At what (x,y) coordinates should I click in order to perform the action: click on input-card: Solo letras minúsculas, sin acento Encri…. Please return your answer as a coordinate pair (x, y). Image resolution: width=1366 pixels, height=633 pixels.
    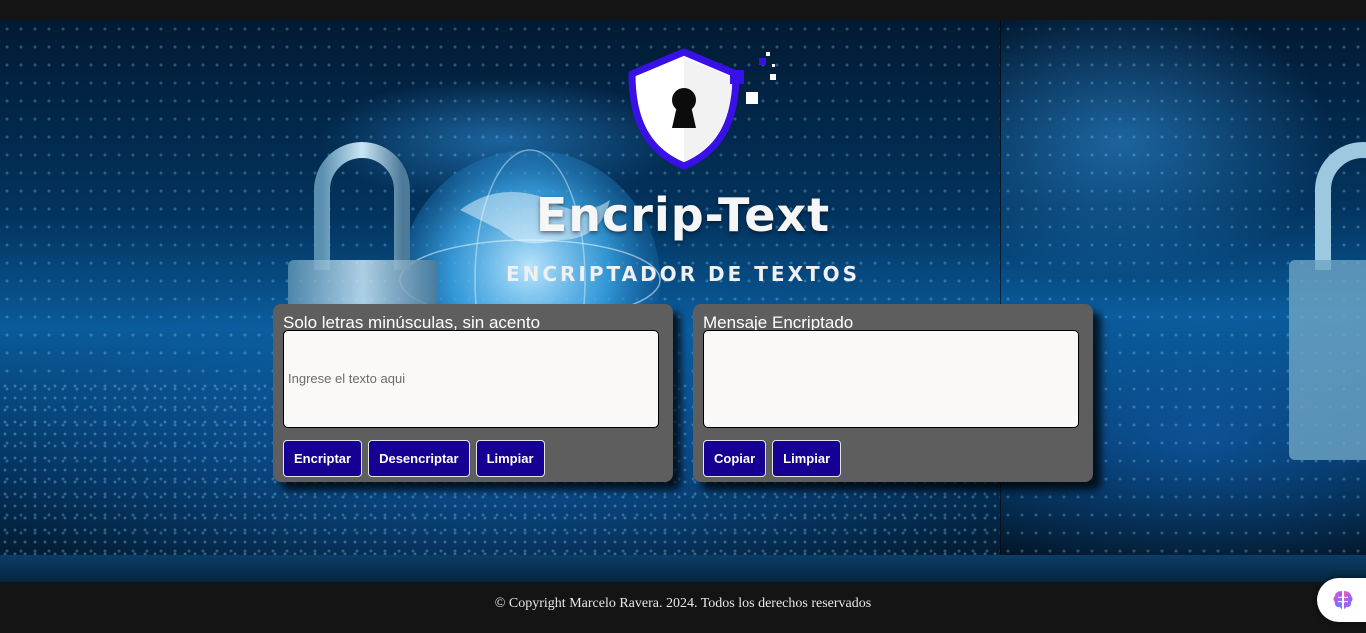
    Looking at the image, I should click on (473, 393).